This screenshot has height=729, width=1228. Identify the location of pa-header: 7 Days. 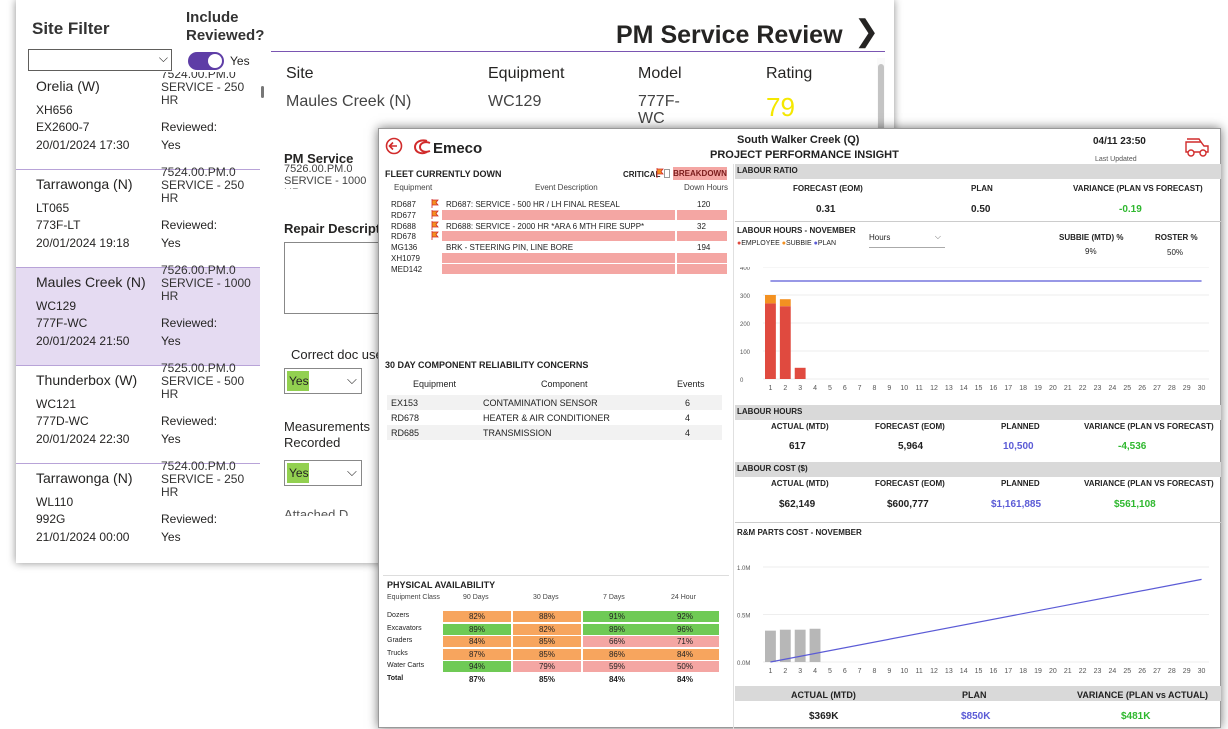
(614, 597).